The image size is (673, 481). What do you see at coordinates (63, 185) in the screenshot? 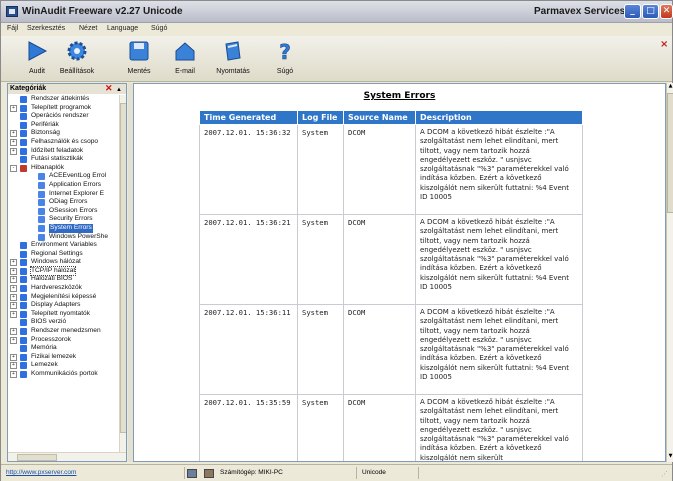
I see `tree-item: Application Errors` at bounding box center [63, 185].